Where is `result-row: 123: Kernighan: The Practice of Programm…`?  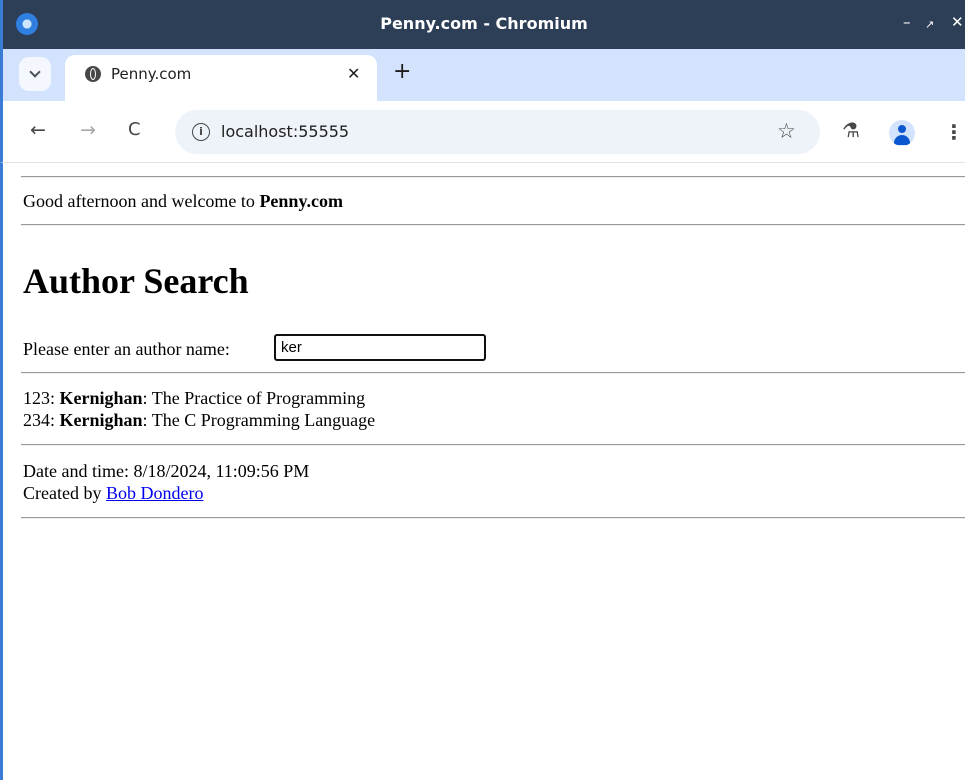
result-row: 123: Kernighan: The Practice of Programm… is located at coordinates (194, 398).